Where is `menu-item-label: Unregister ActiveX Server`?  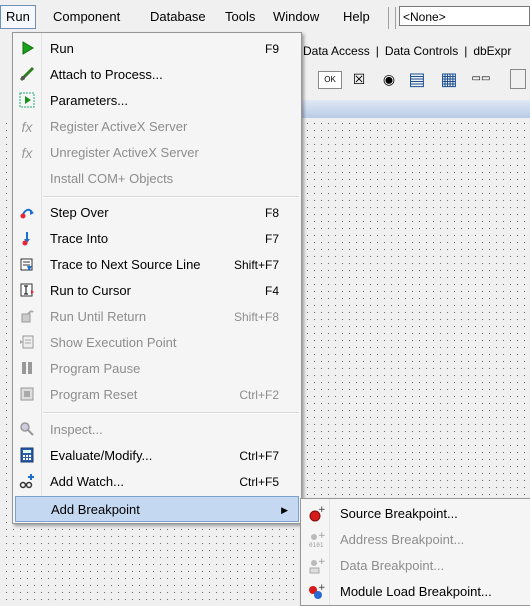
menu-item-label: Unregister ActiveX Server is located at coordinates (124, 152).